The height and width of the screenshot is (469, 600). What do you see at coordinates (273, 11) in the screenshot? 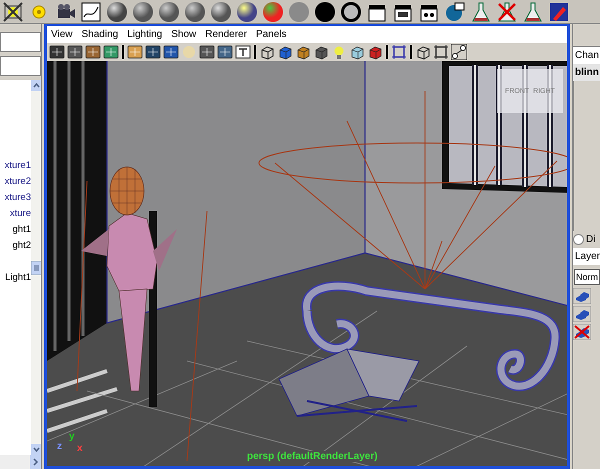
I see `rainbow-sphere-icon` at bounding box center [273, 11].